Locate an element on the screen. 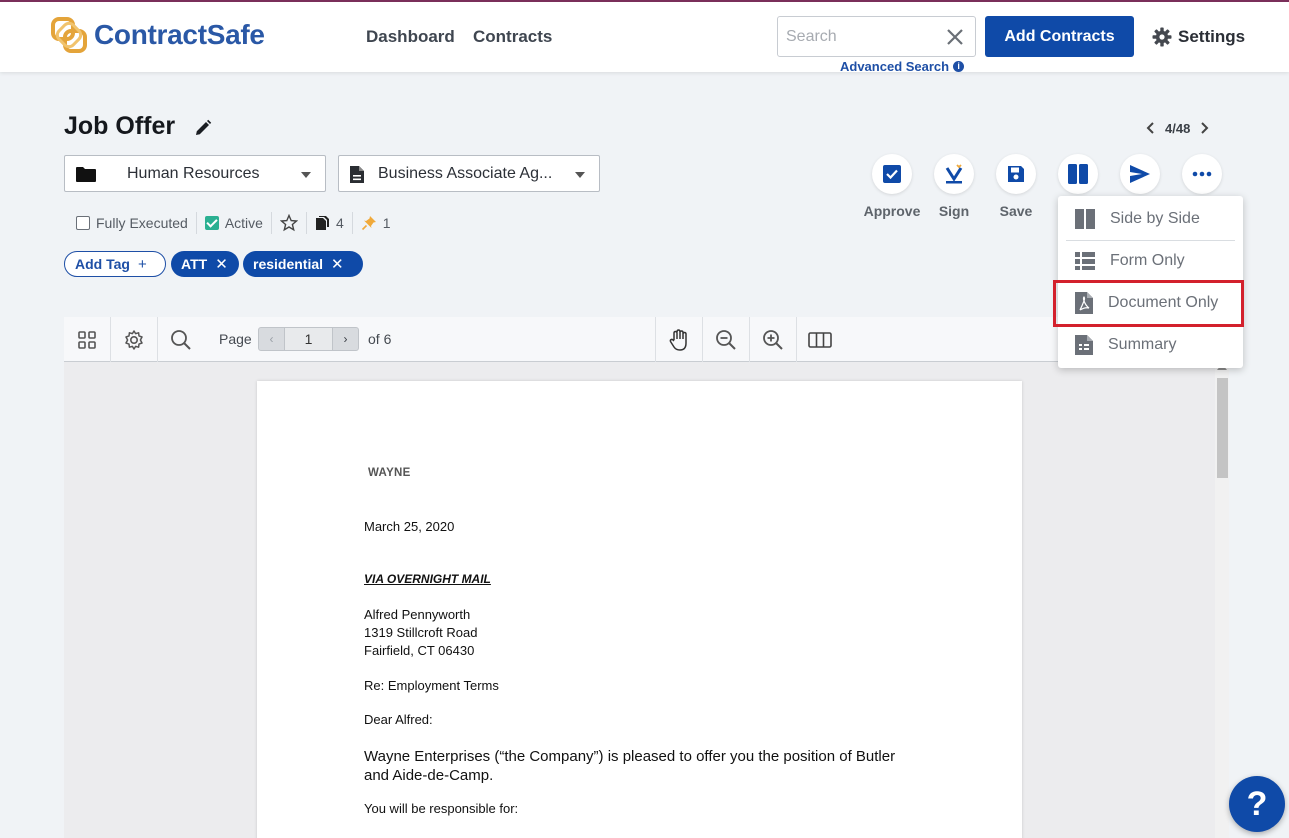  check-square-icon is located at coordinates (892, 174).